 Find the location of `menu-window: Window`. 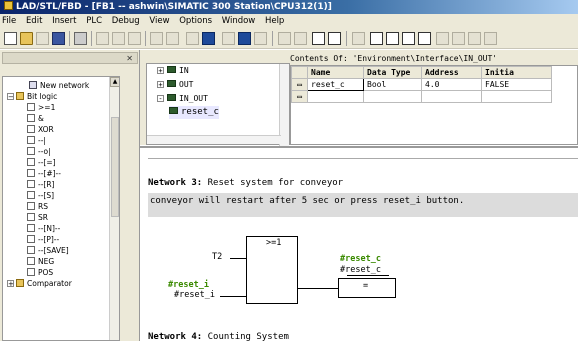

menu-window: Window is located at coordinates (239, 21).